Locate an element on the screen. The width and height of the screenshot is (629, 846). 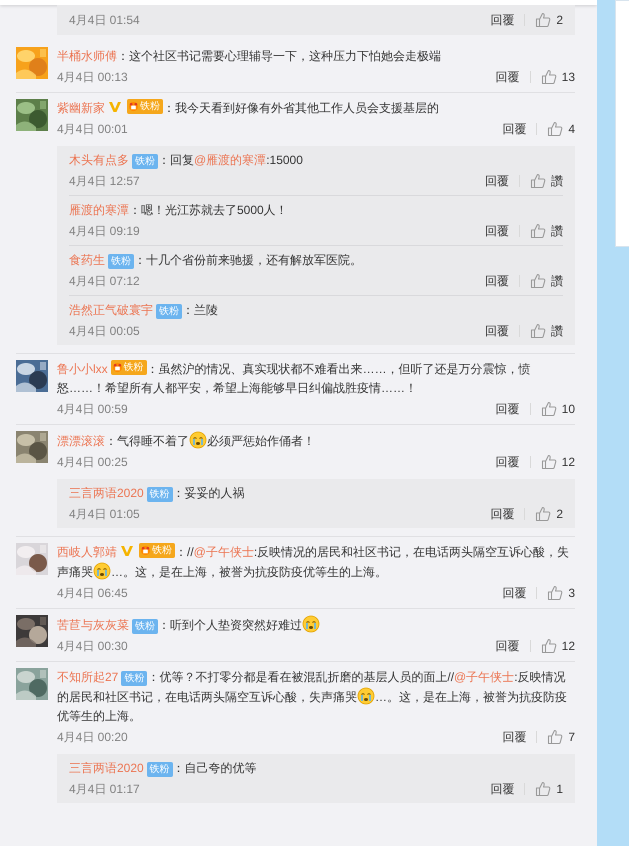
comment-text: 漂漂滚滚：气得睡不着了 必须严惩始作俑者！ is located at coordinates (316, 441).